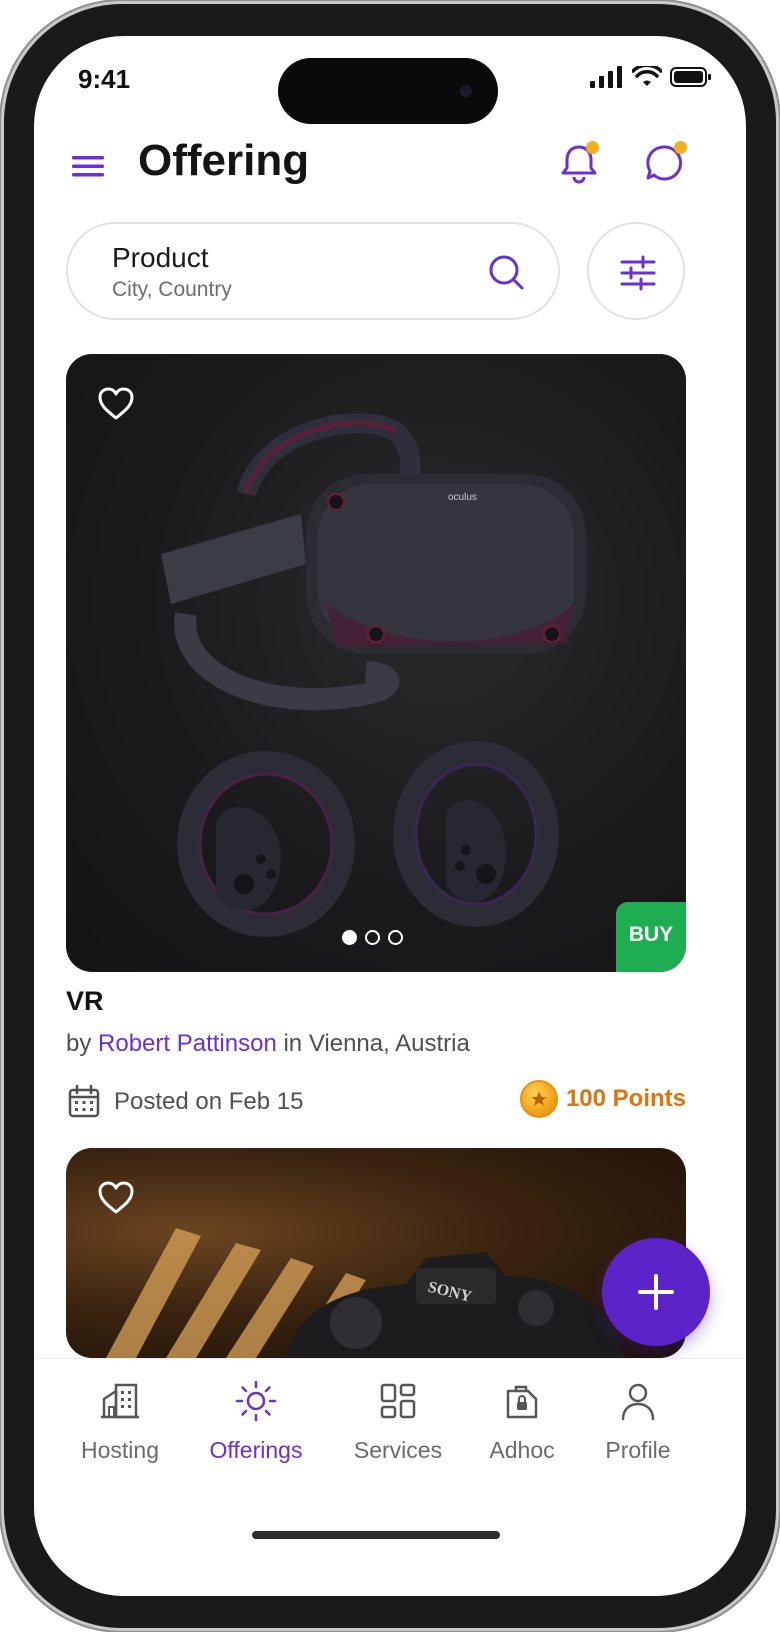 The image size is (780, 1632). Describe the element at coordinates (398, 1401) in the screenshot. I see `grid-icon` at that location.